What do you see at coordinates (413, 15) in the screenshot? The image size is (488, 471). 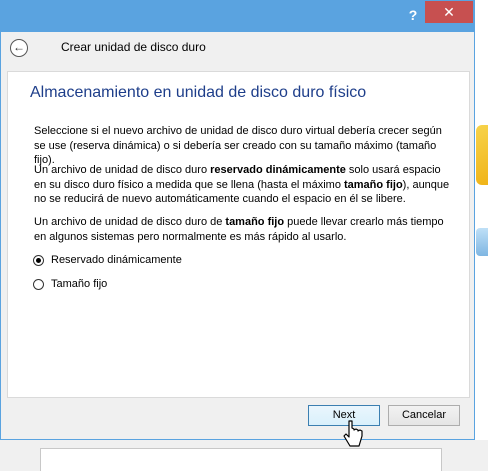 I see `help-button: ?` at bounding box center [413, 15].